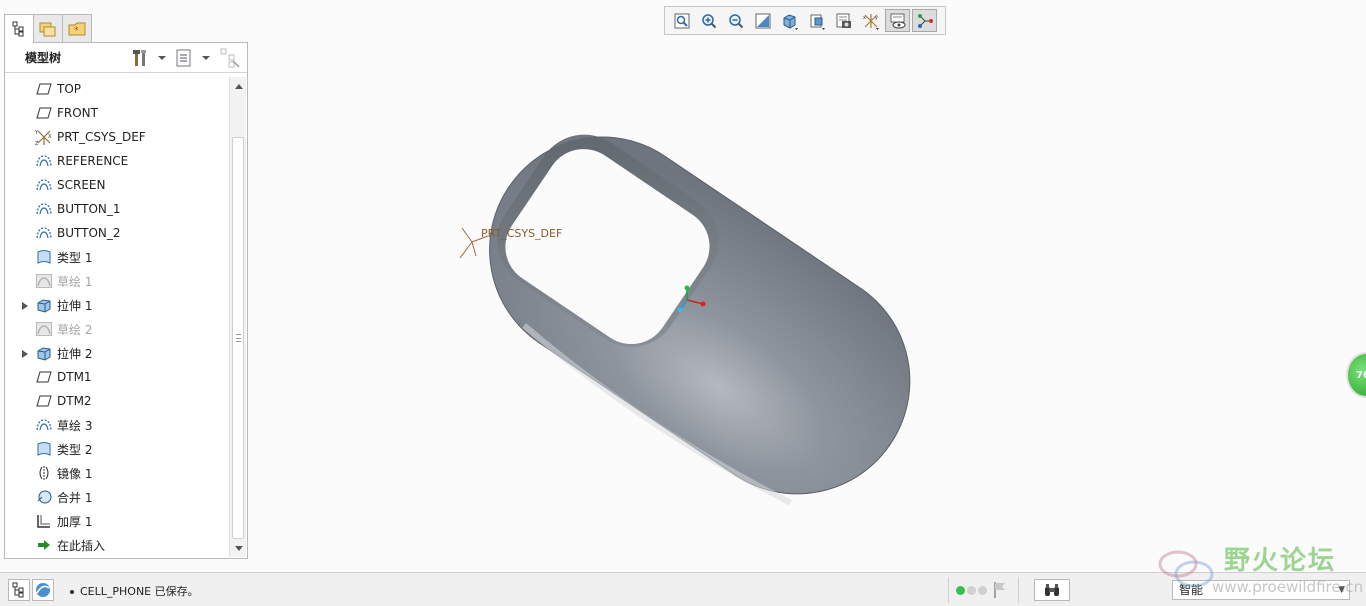  What do you see at coordinates (116, 377) in the screenshot?
I see `tree-item: DTM1` at bounding box center [116, 377].